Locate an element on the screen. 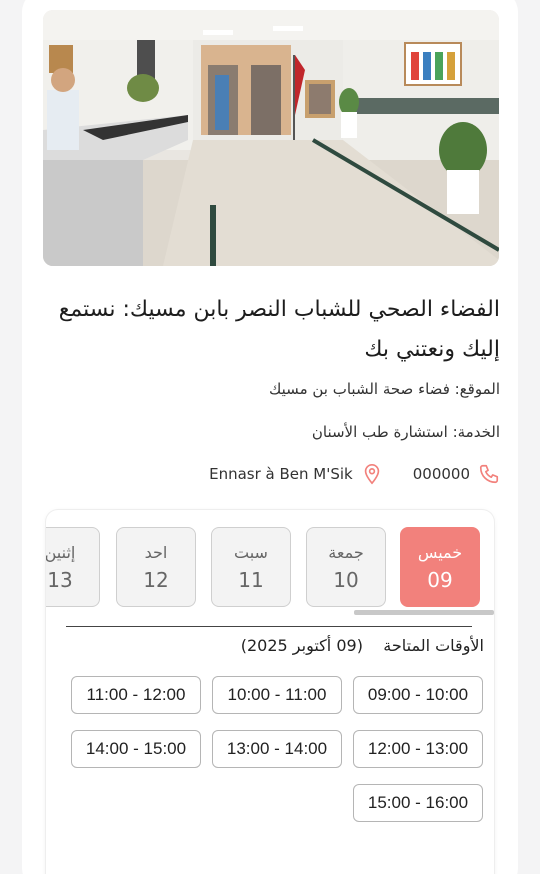  time-slot: 12:00 - 13:00 is located at coordinates (418, 749).